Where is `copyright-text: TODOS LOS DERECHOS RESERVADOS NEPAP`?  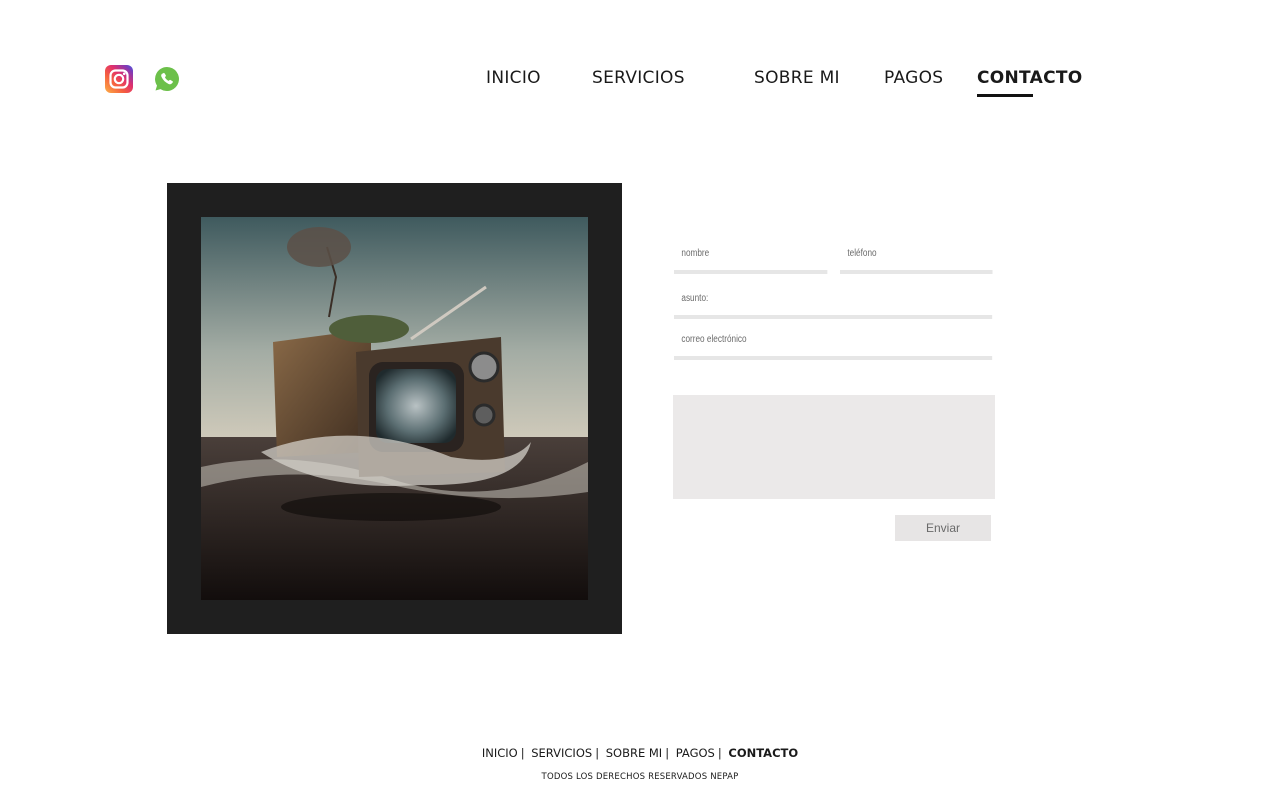 copyright-text: TODOS LOS DERECHOS RESERVADOS NEPAP is located at coordinates (640, 777).